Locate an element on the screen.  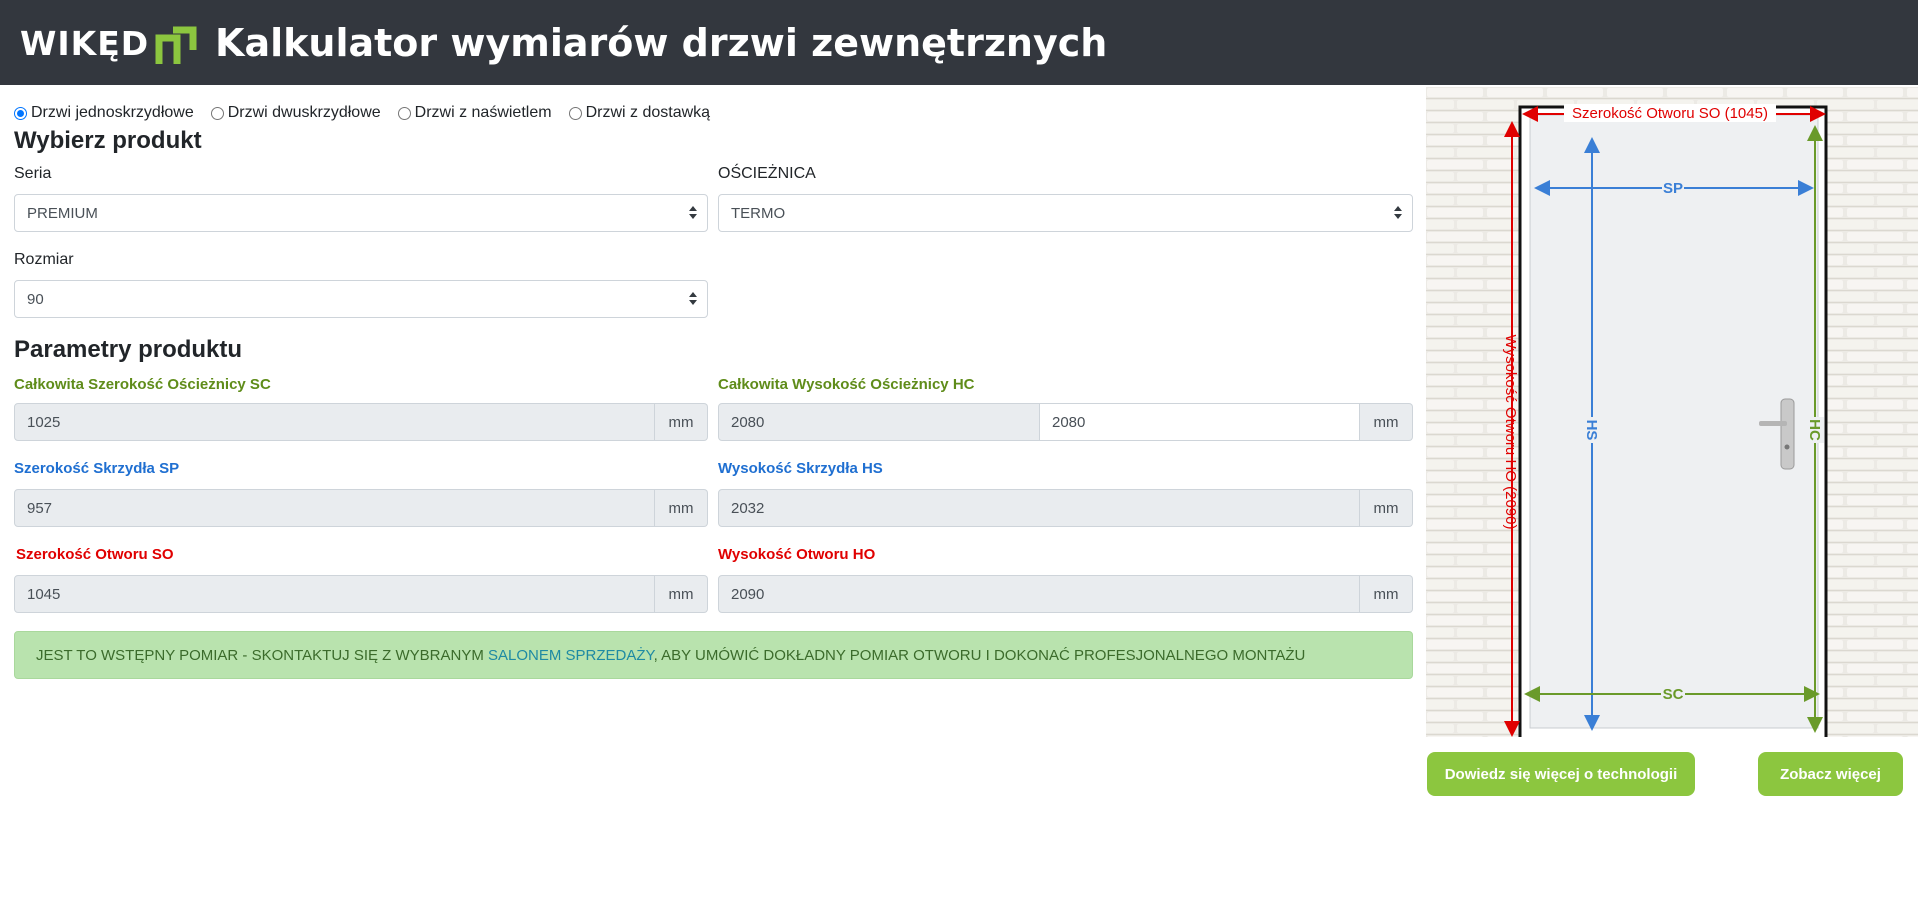
so-input-group: 1045 mm is located at coordinates (361, 594).